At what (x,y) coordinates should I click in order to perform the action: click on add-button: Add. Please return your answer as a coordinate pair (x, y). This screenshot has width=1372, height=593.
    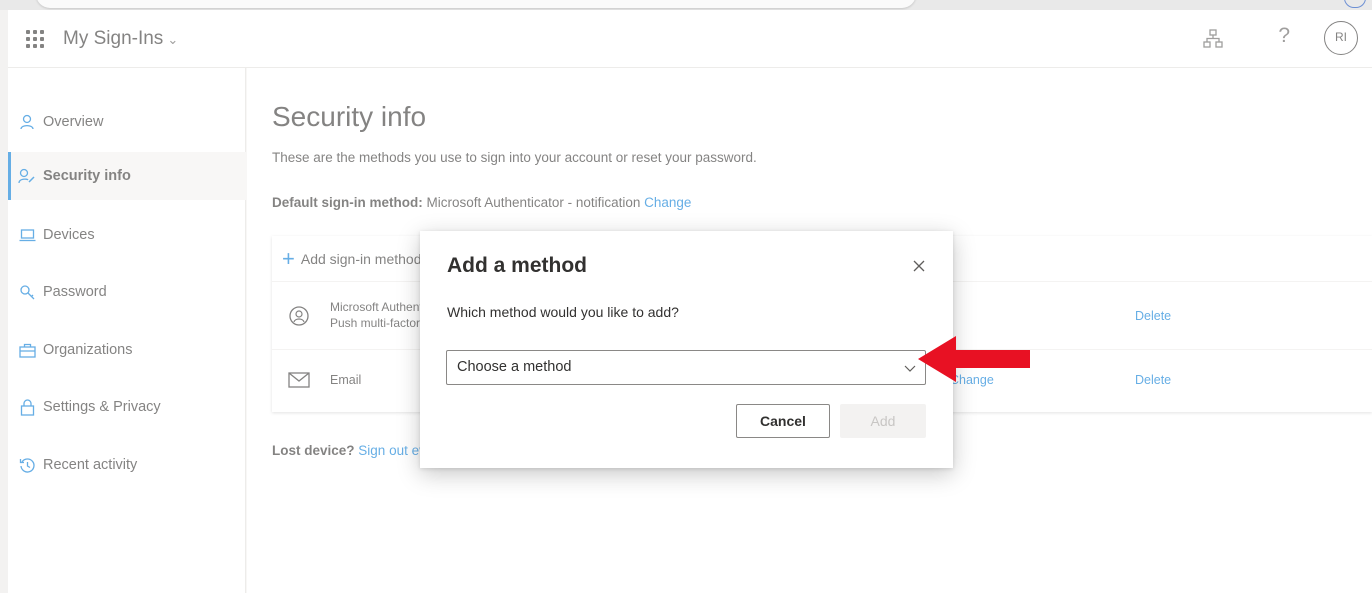
    Looking at the image, I should click on (883, 421).